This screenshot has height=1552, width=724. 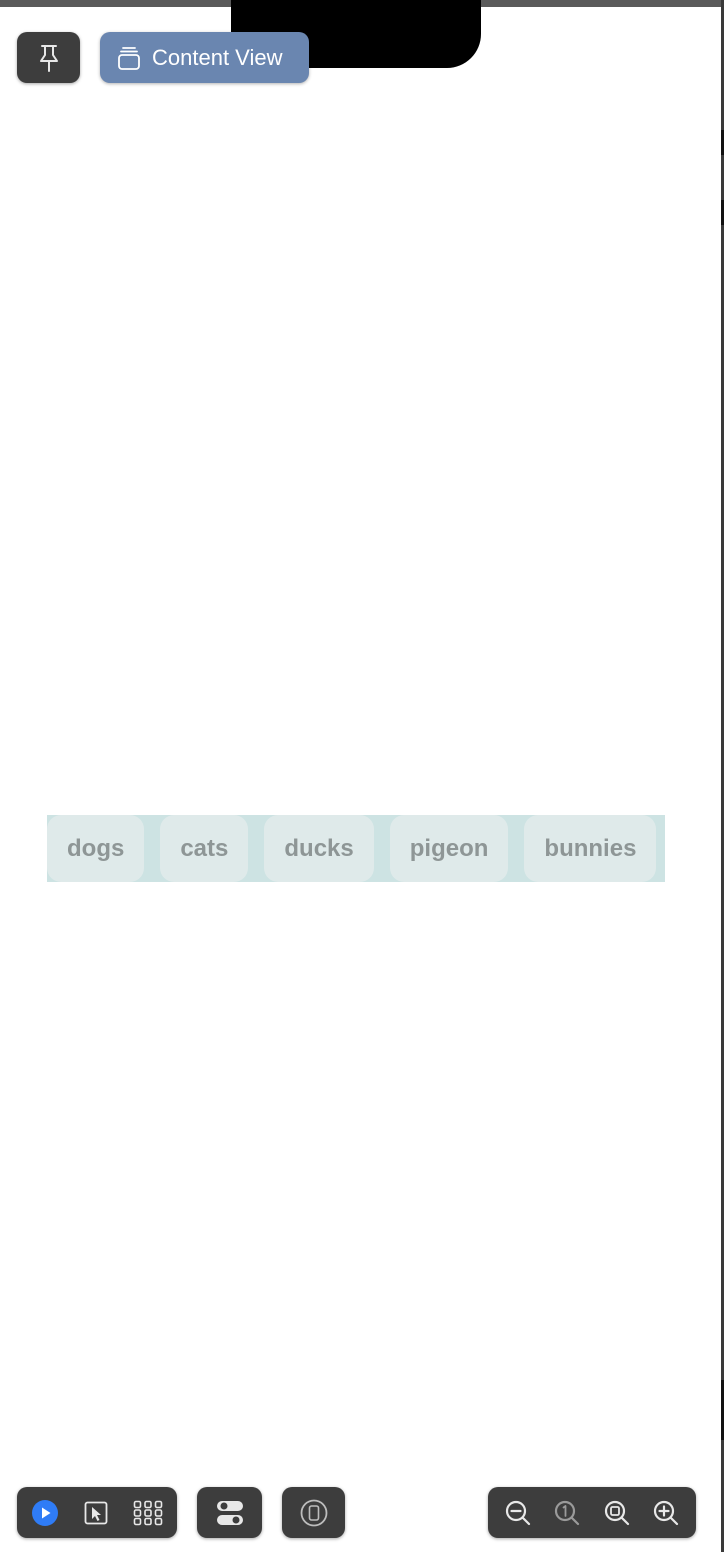 I want to click on stack-icon, so click(x=129, y=58).